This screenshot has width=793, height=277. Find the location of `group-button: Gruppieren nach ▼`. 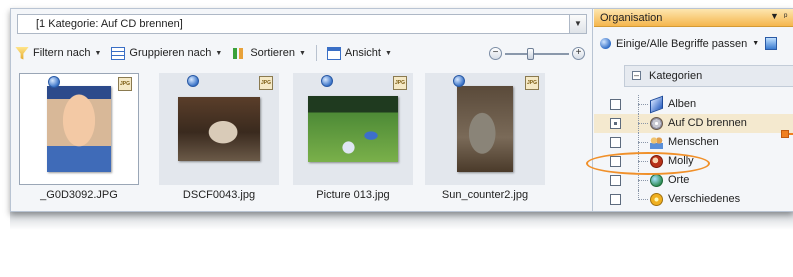

group-button: Gruppieren nach ▼ is located at coordinates (167, 53).